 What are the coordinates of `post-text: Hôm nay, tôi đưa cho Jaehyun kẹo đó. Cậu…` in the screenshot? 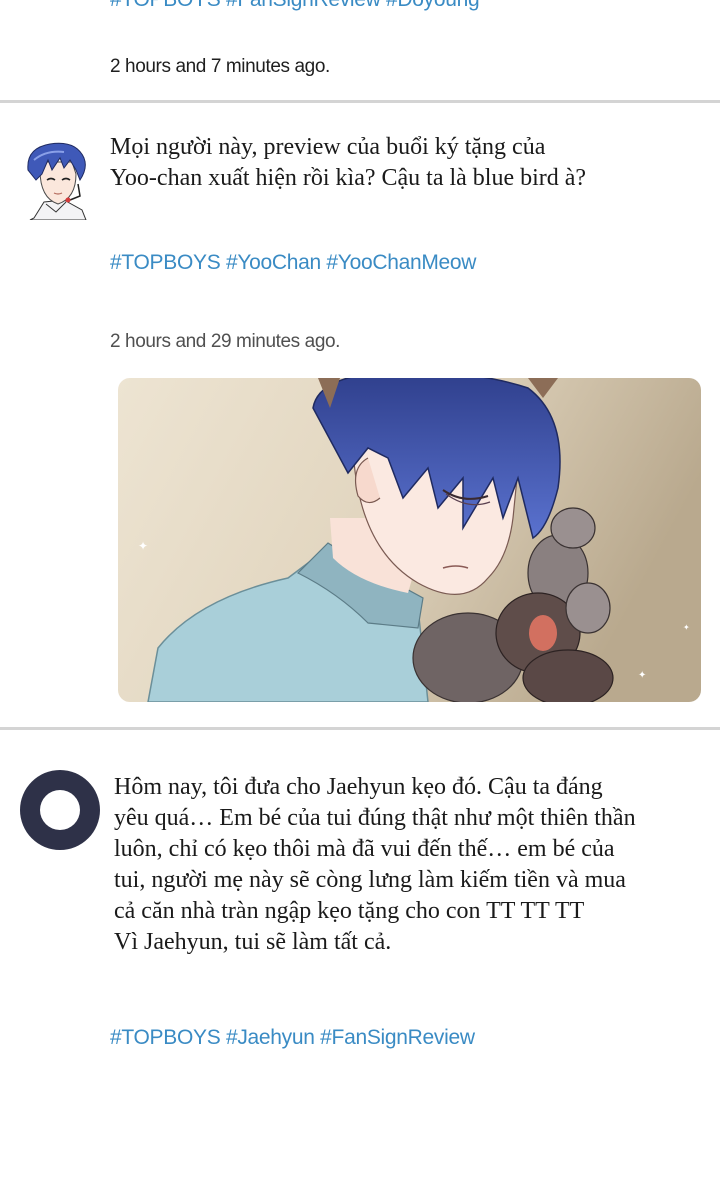 It's located at (375, 864).